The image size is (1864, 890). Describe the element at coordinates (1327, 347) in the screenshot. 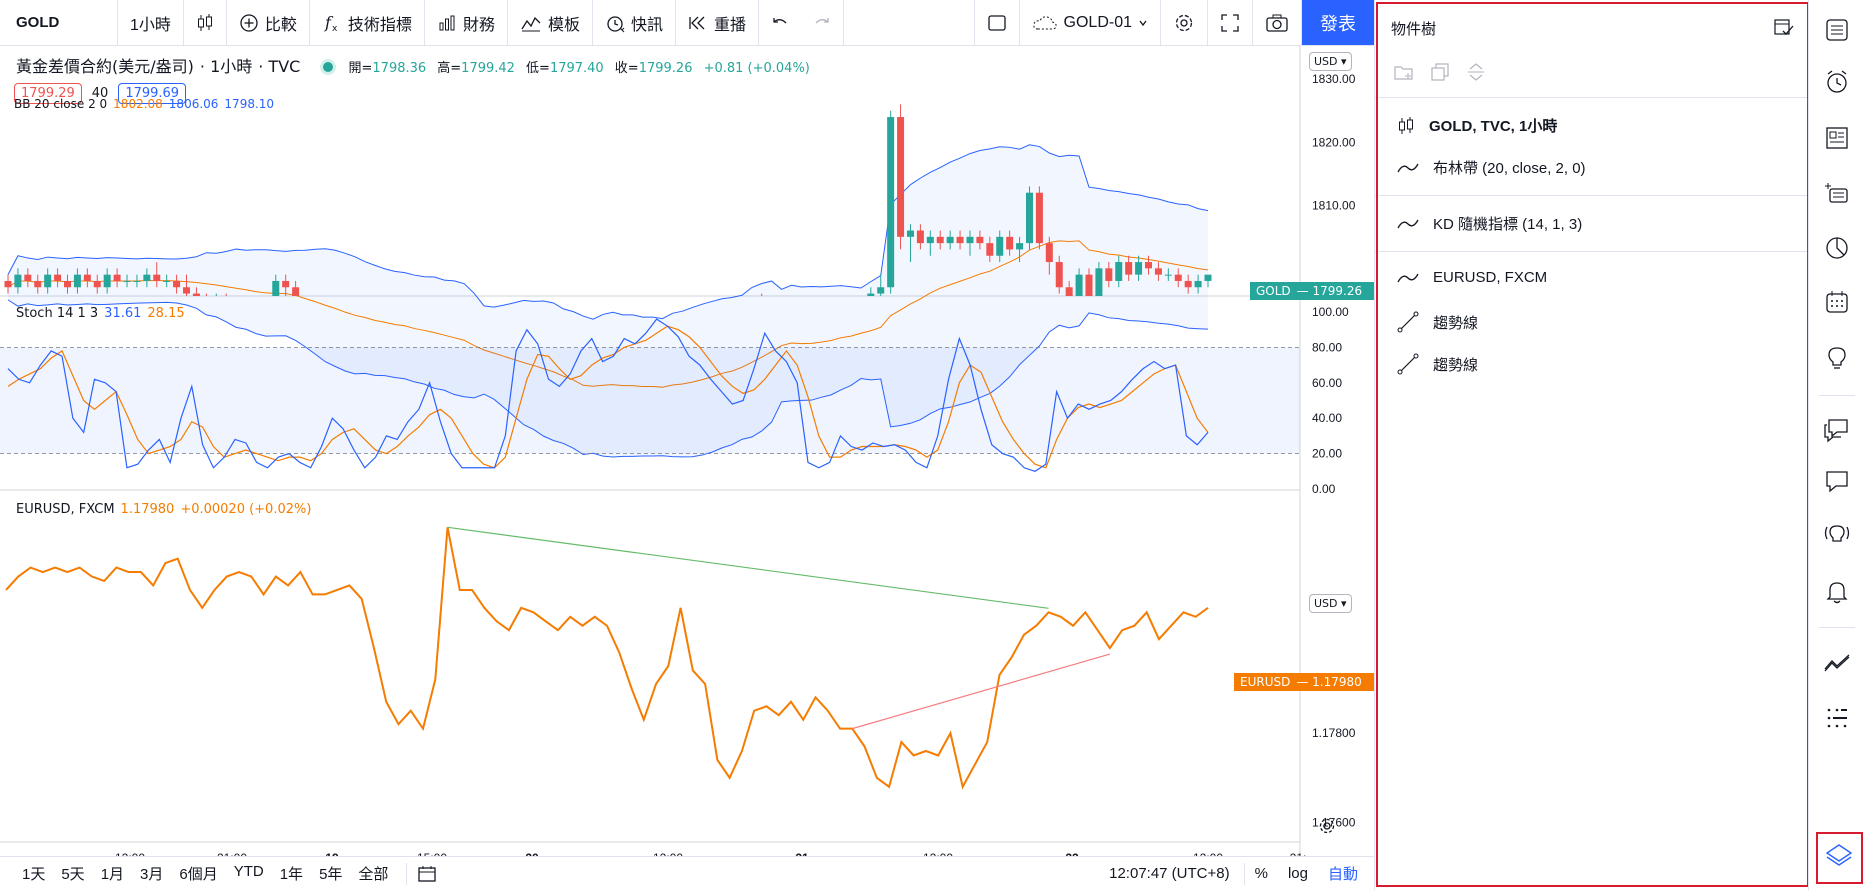

I see `stoch-tick-label: 80.00` at that location.